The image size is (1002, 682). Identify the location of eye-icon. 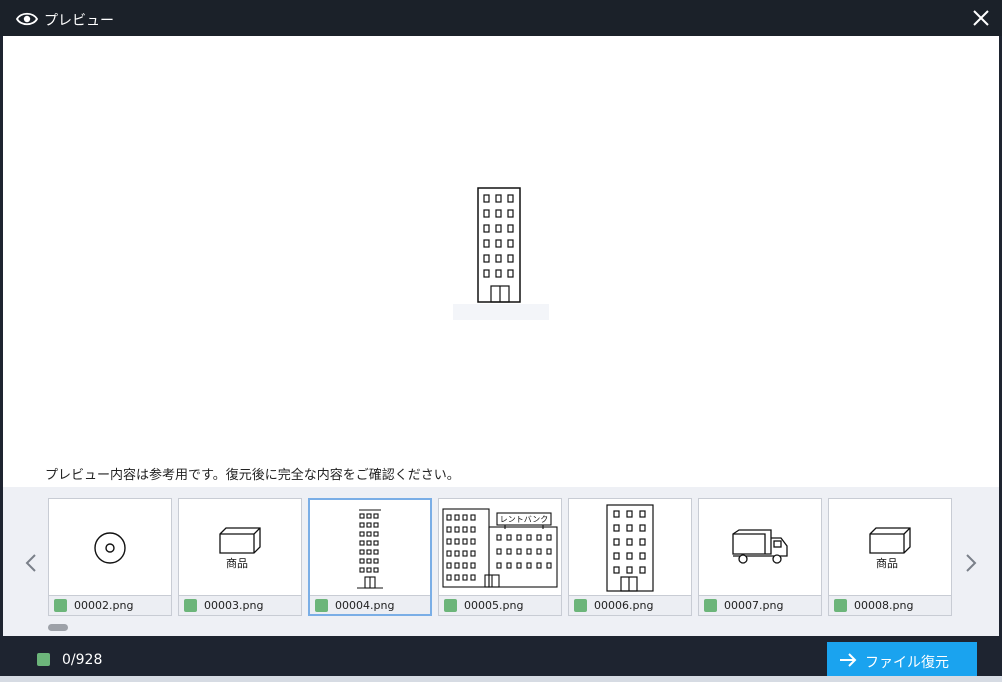
(27, 19).